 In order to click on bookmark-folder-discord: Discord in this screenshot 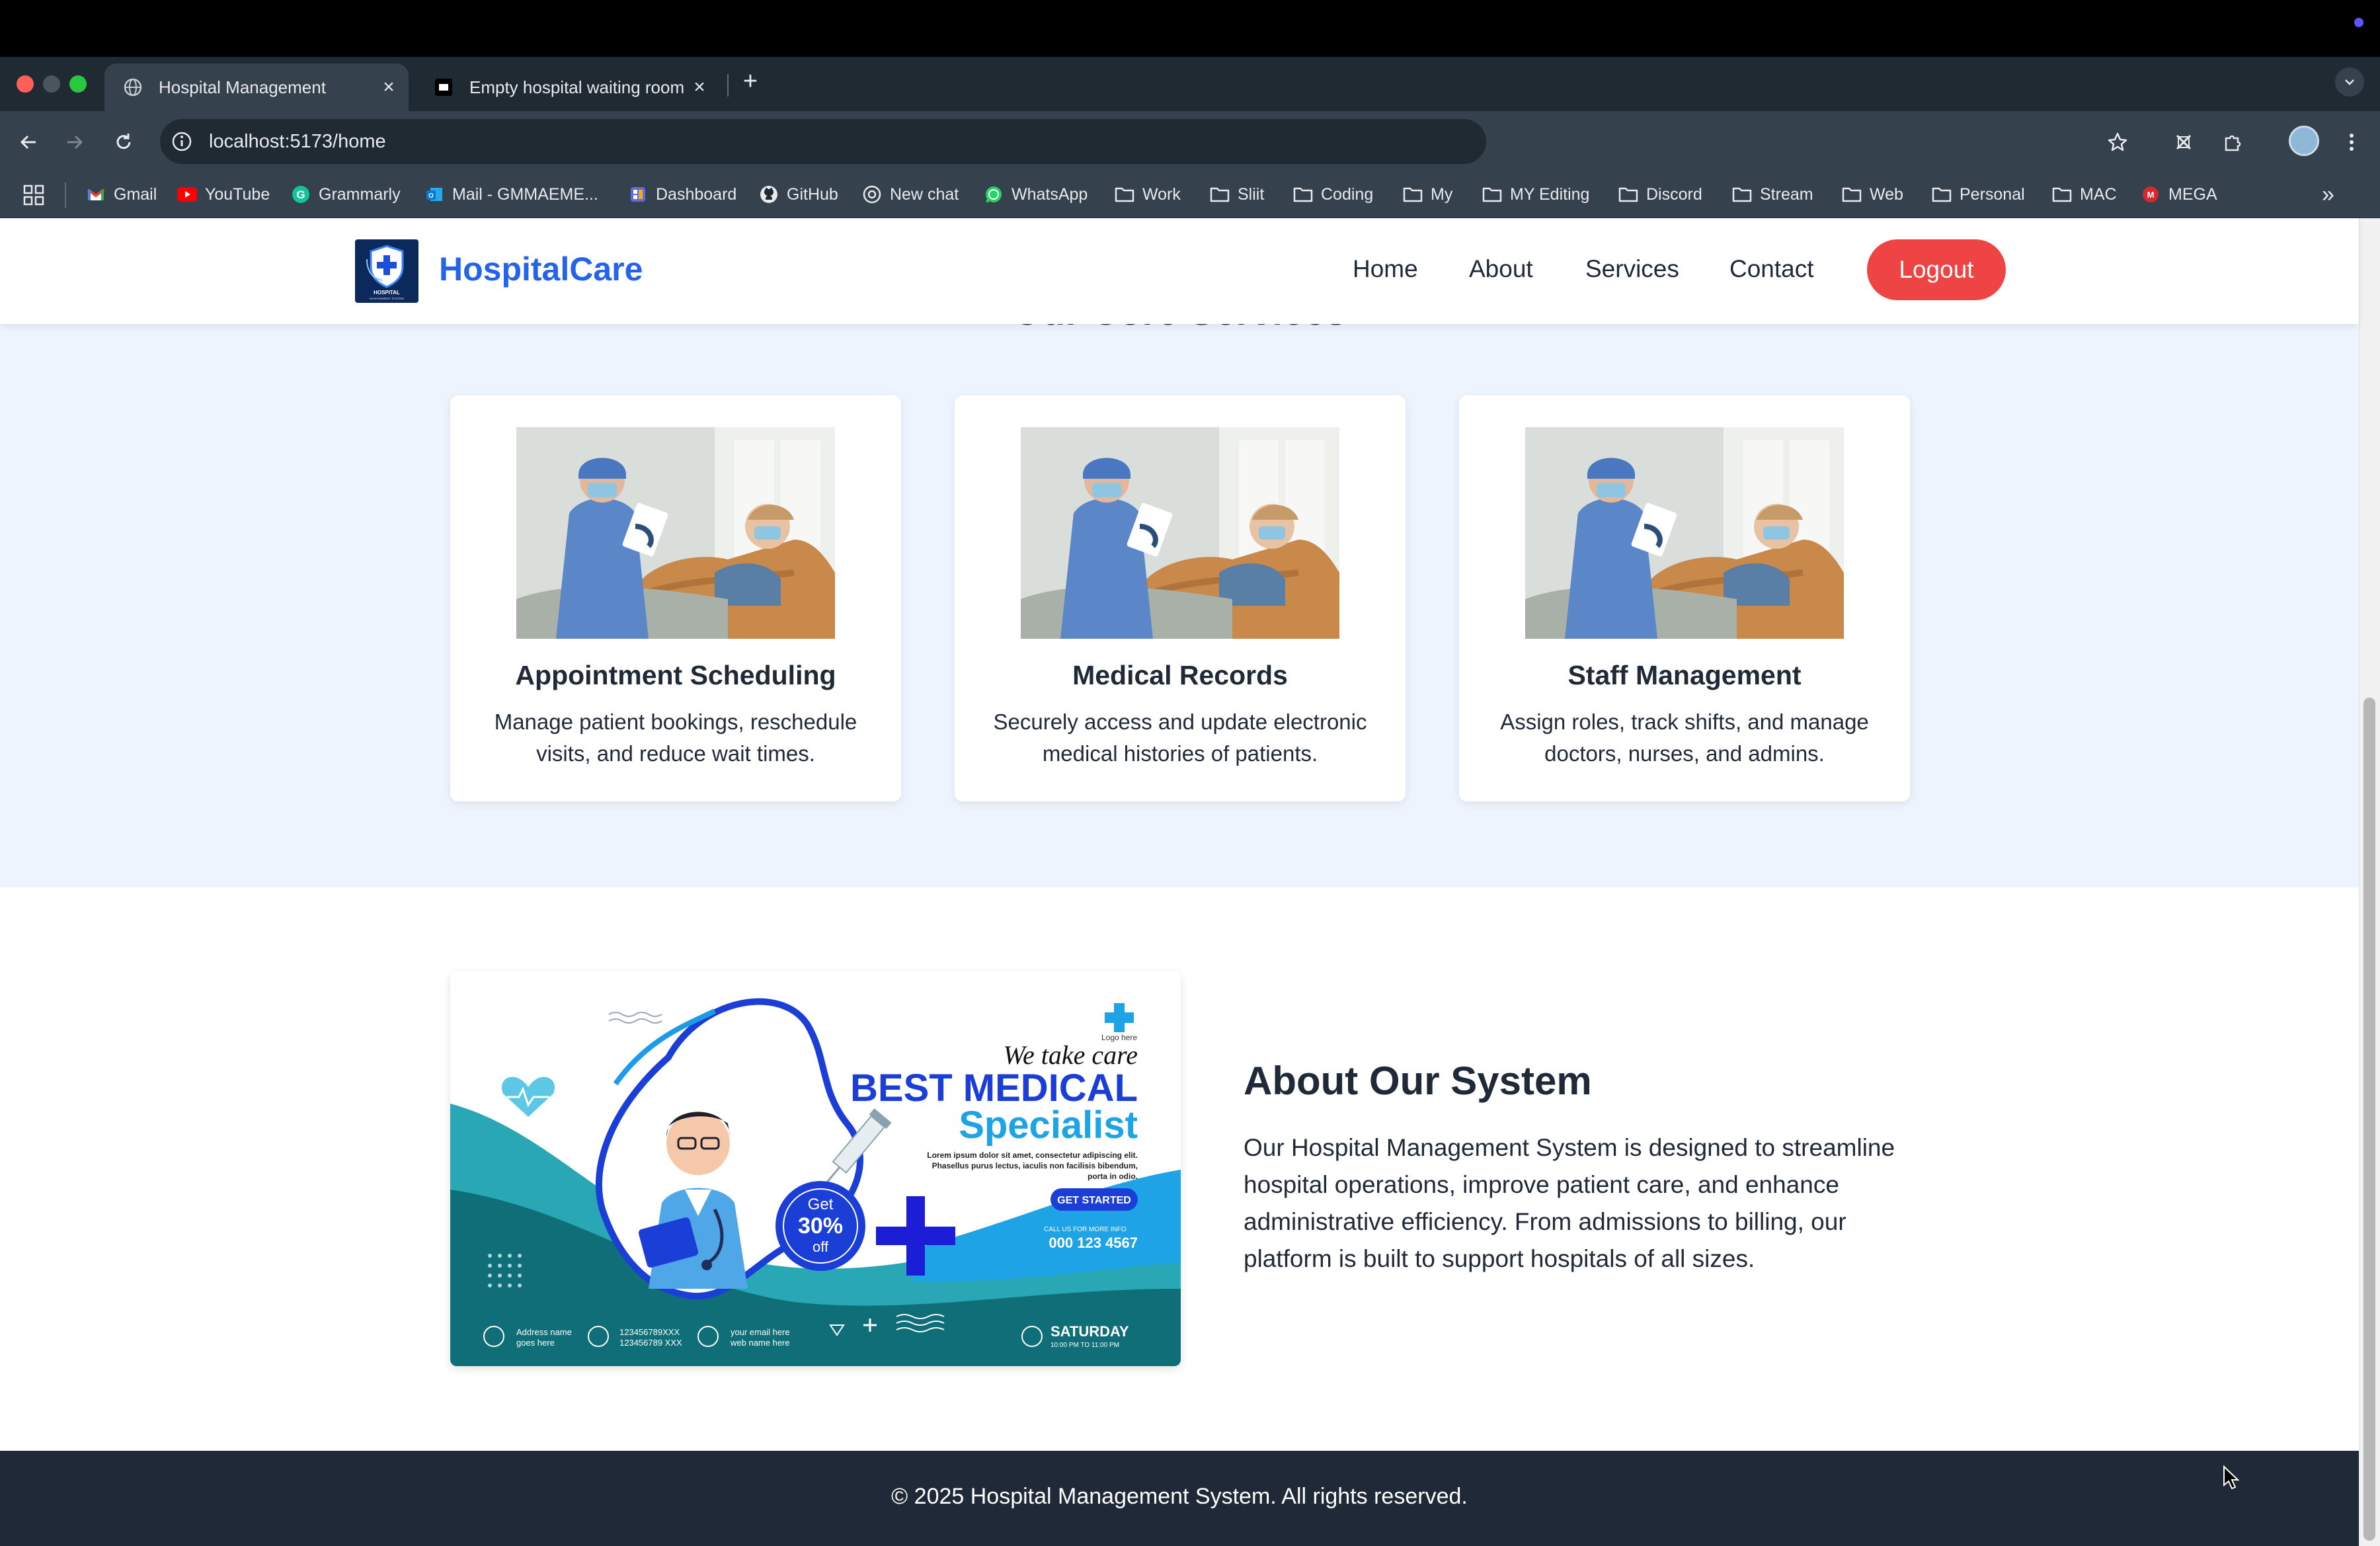, I will do `click(1660, 194)`.